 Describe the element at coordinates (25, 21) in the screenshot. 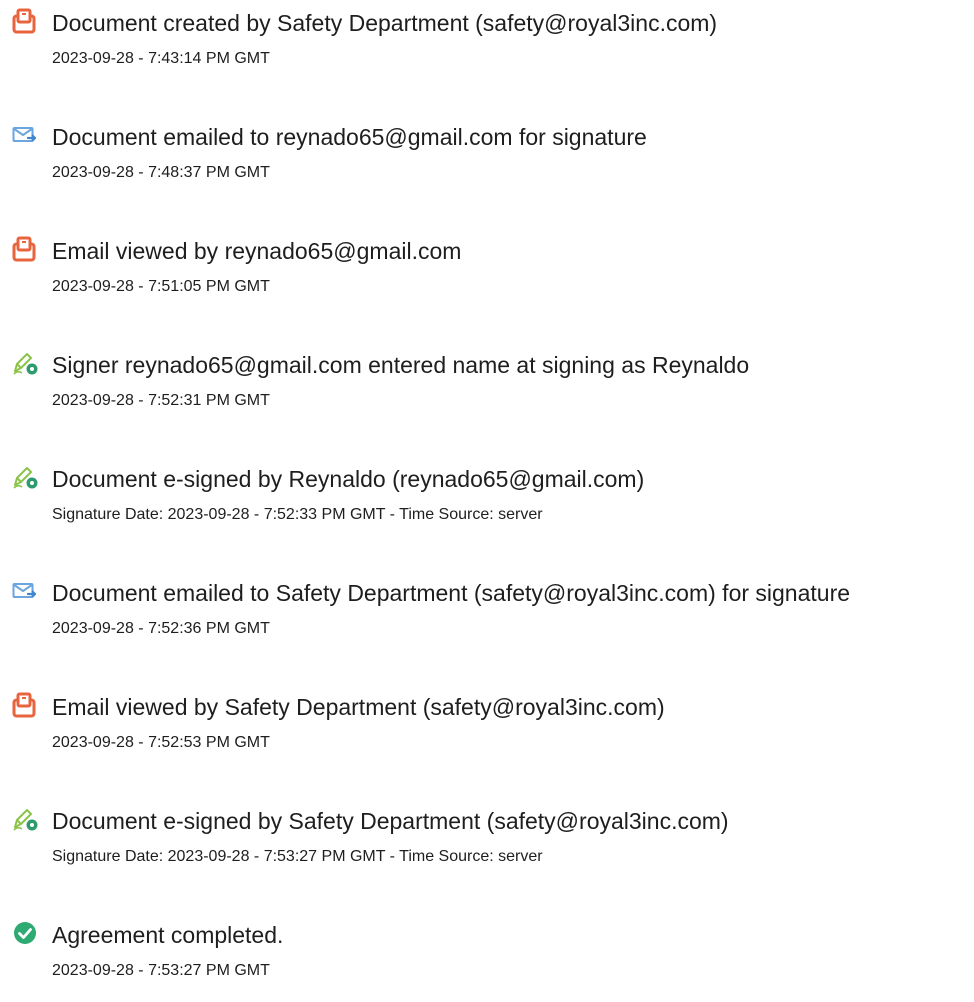

I see `document-created-icon` at that location.